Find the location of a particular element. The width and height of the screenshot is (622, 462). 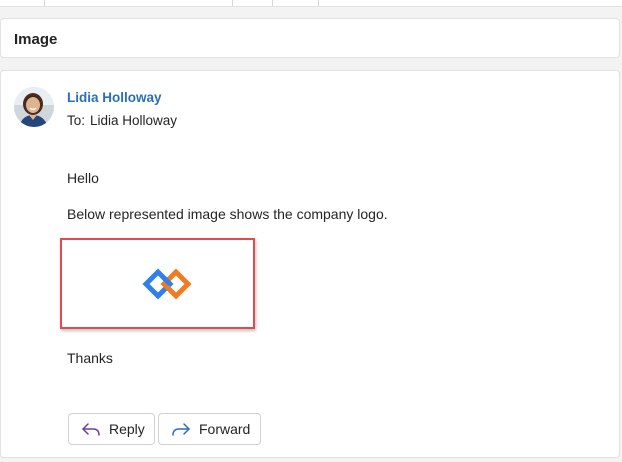

reply-arrow-icon is located at coordinates (91, 429).